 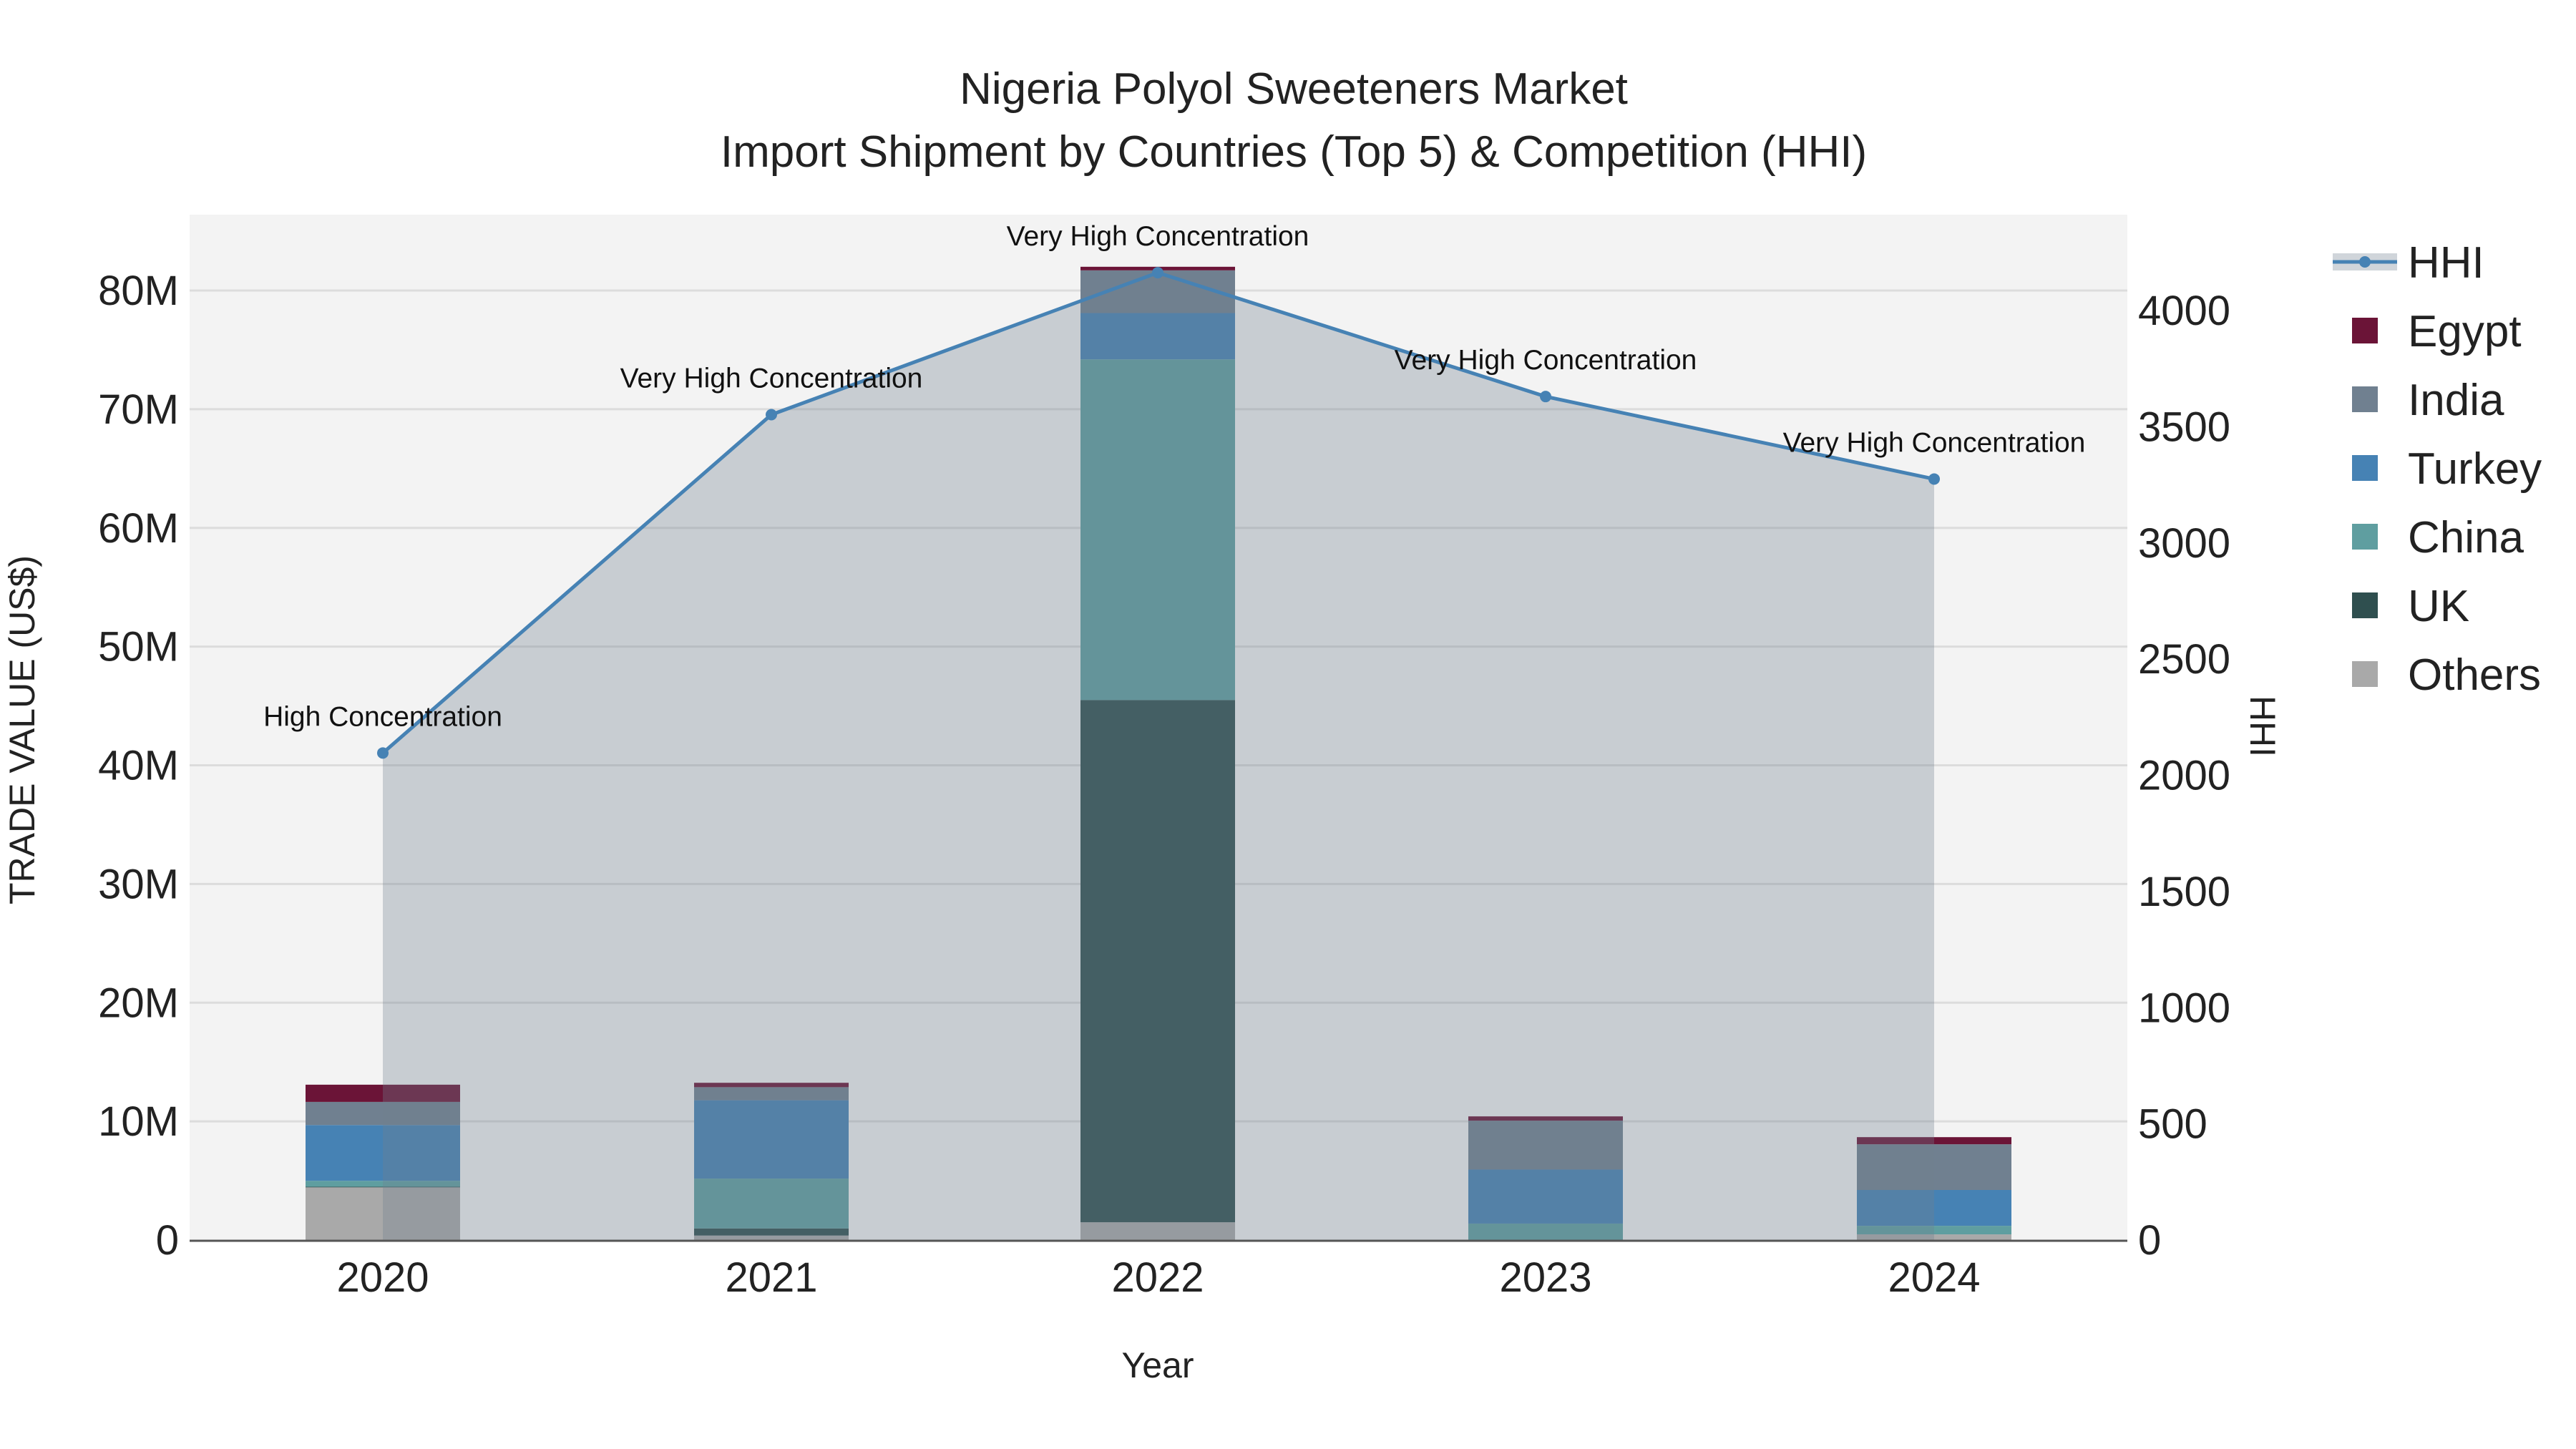 I want to click on x-tick-label: 2020, so click(x=382, y=1277).